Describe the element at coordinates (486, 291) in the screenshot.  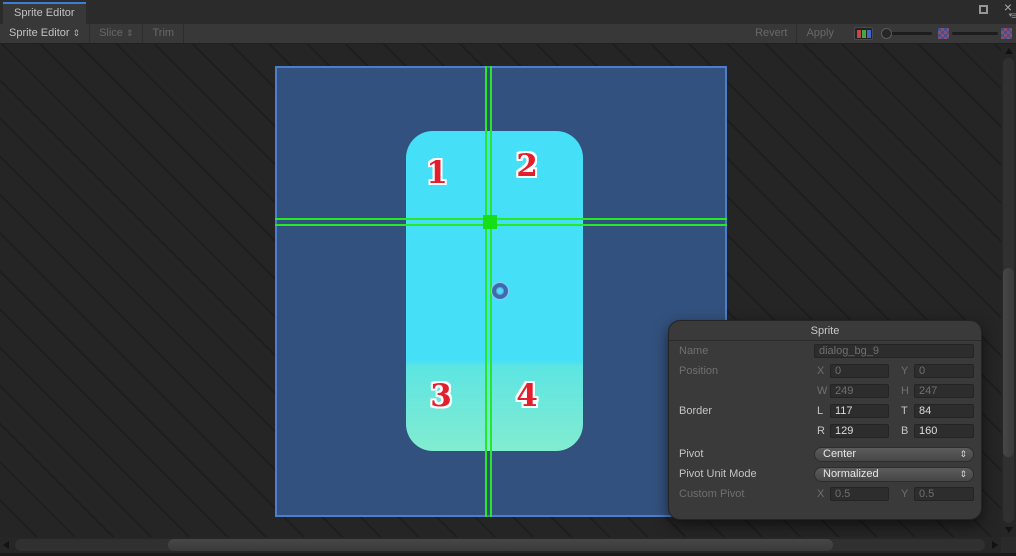
I see `border-guide-left` at that location.